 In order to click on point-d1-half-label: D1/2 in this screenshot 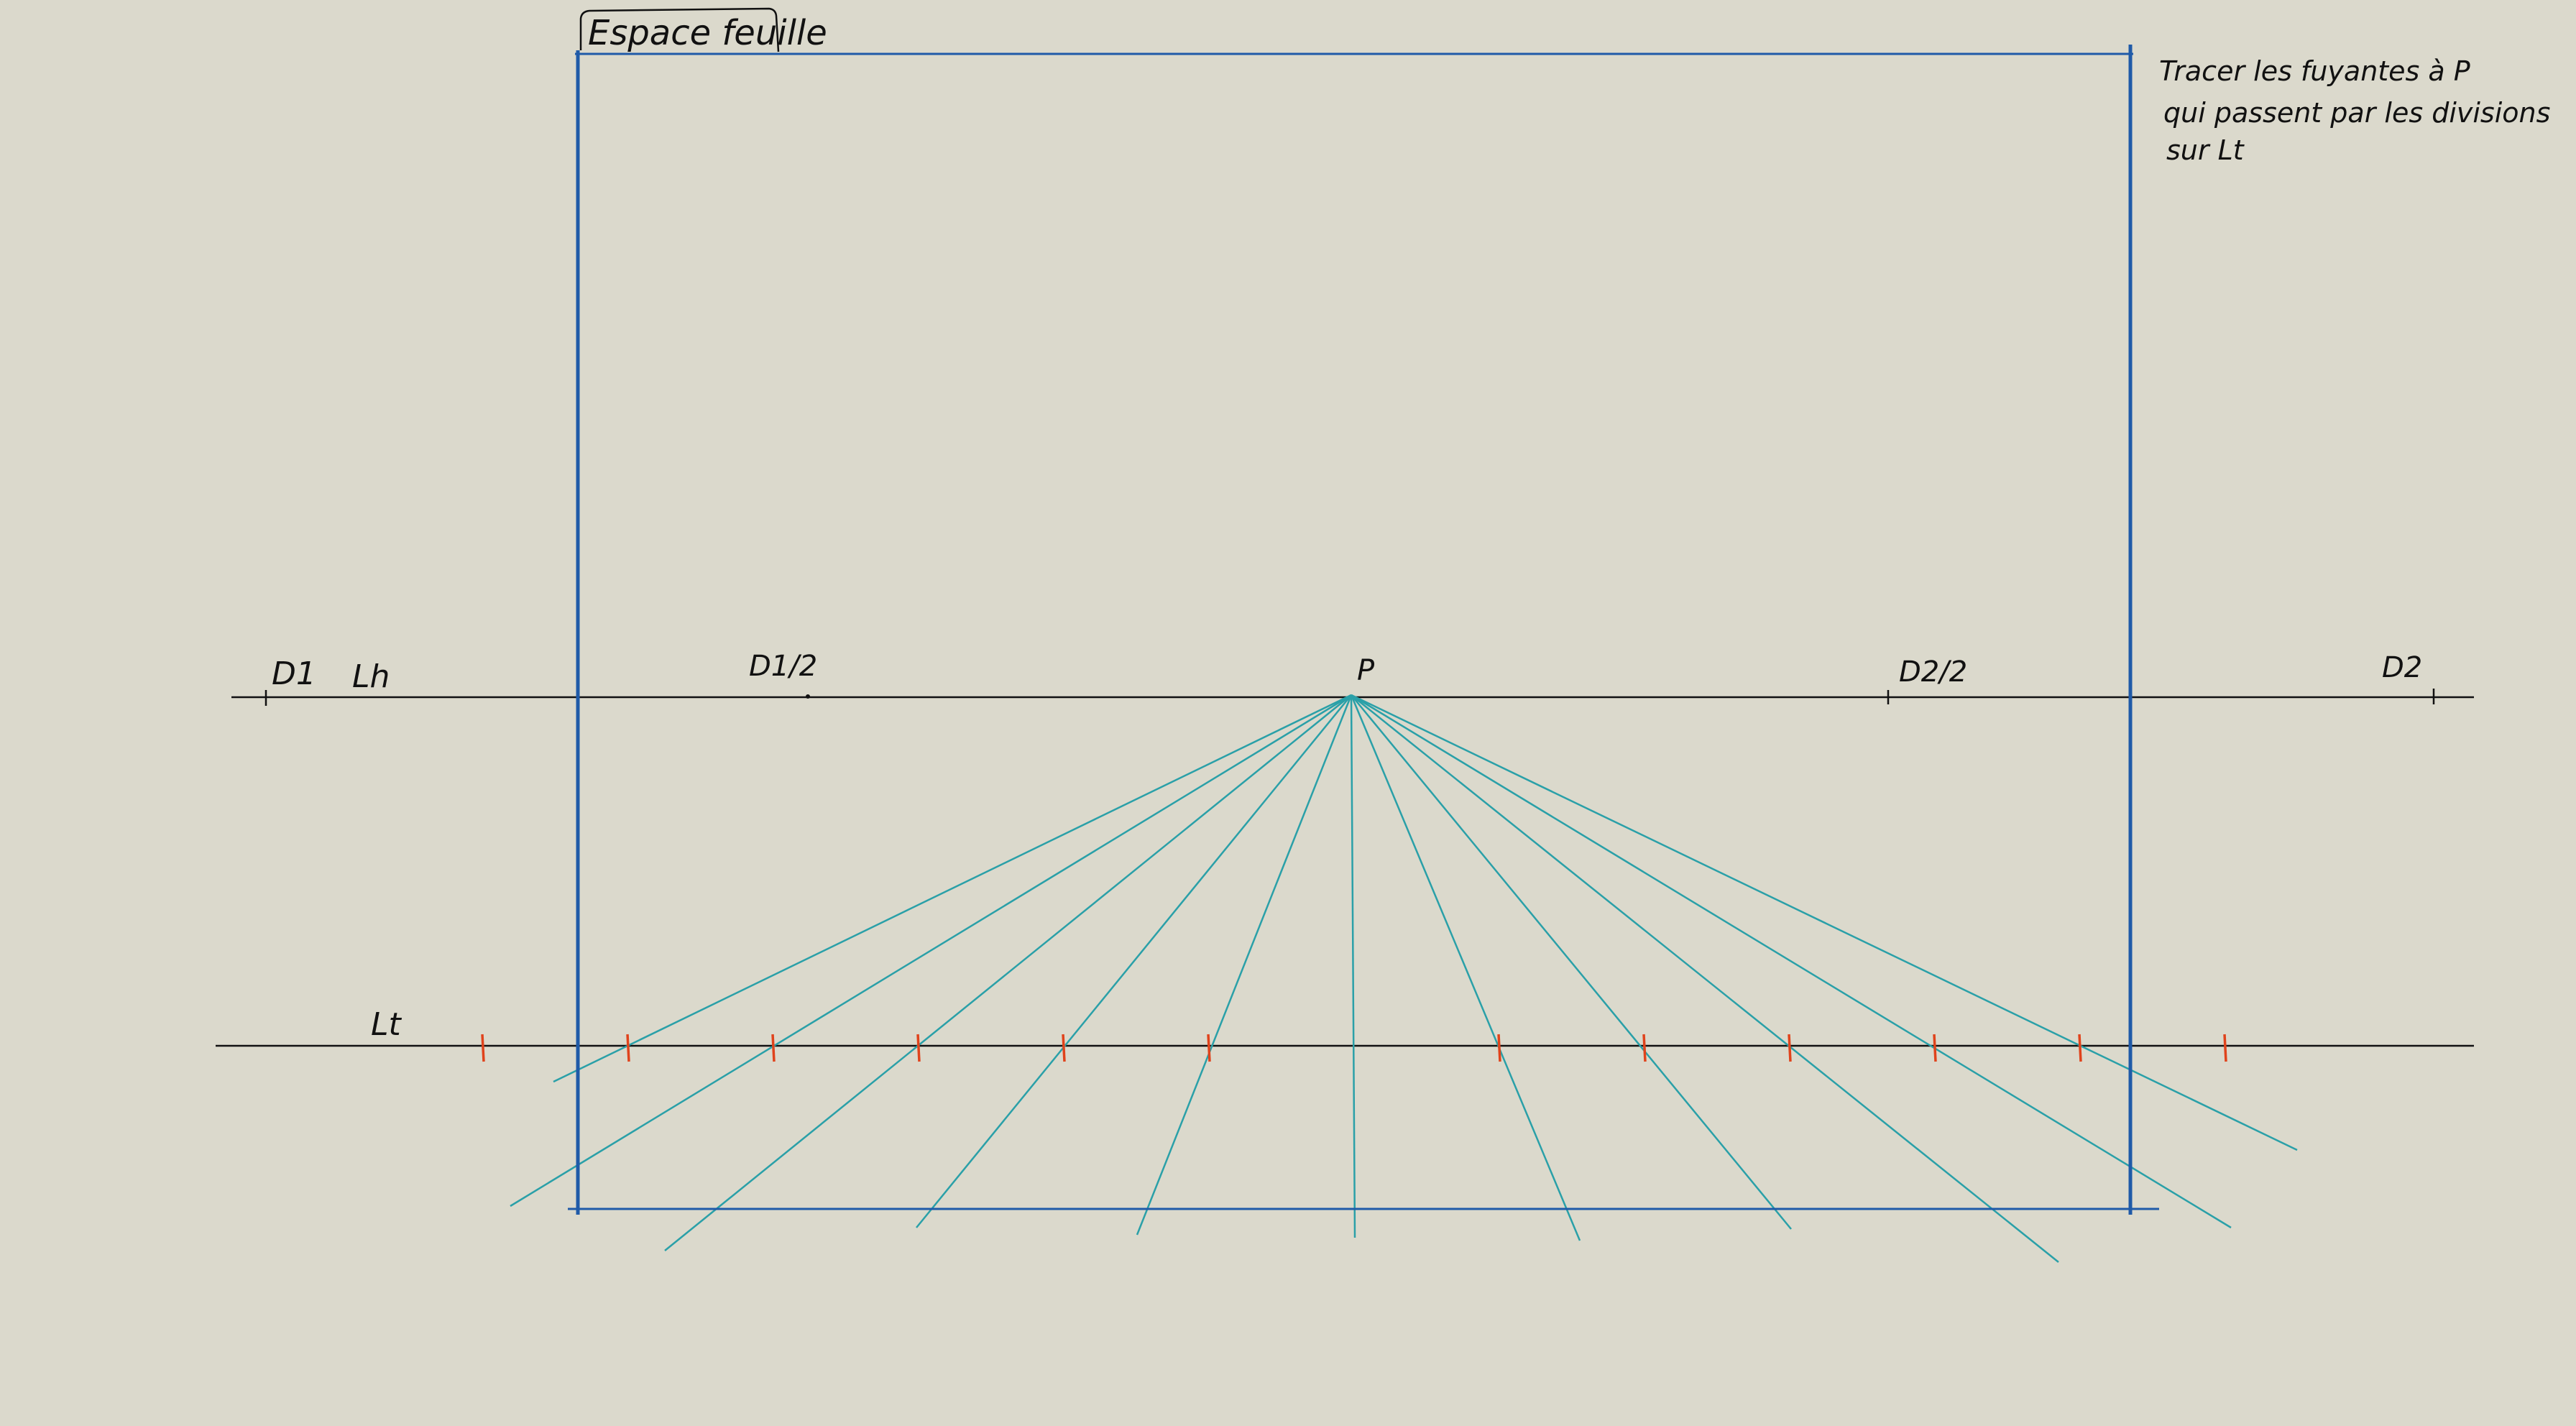, I will do `click(783, 666)`.